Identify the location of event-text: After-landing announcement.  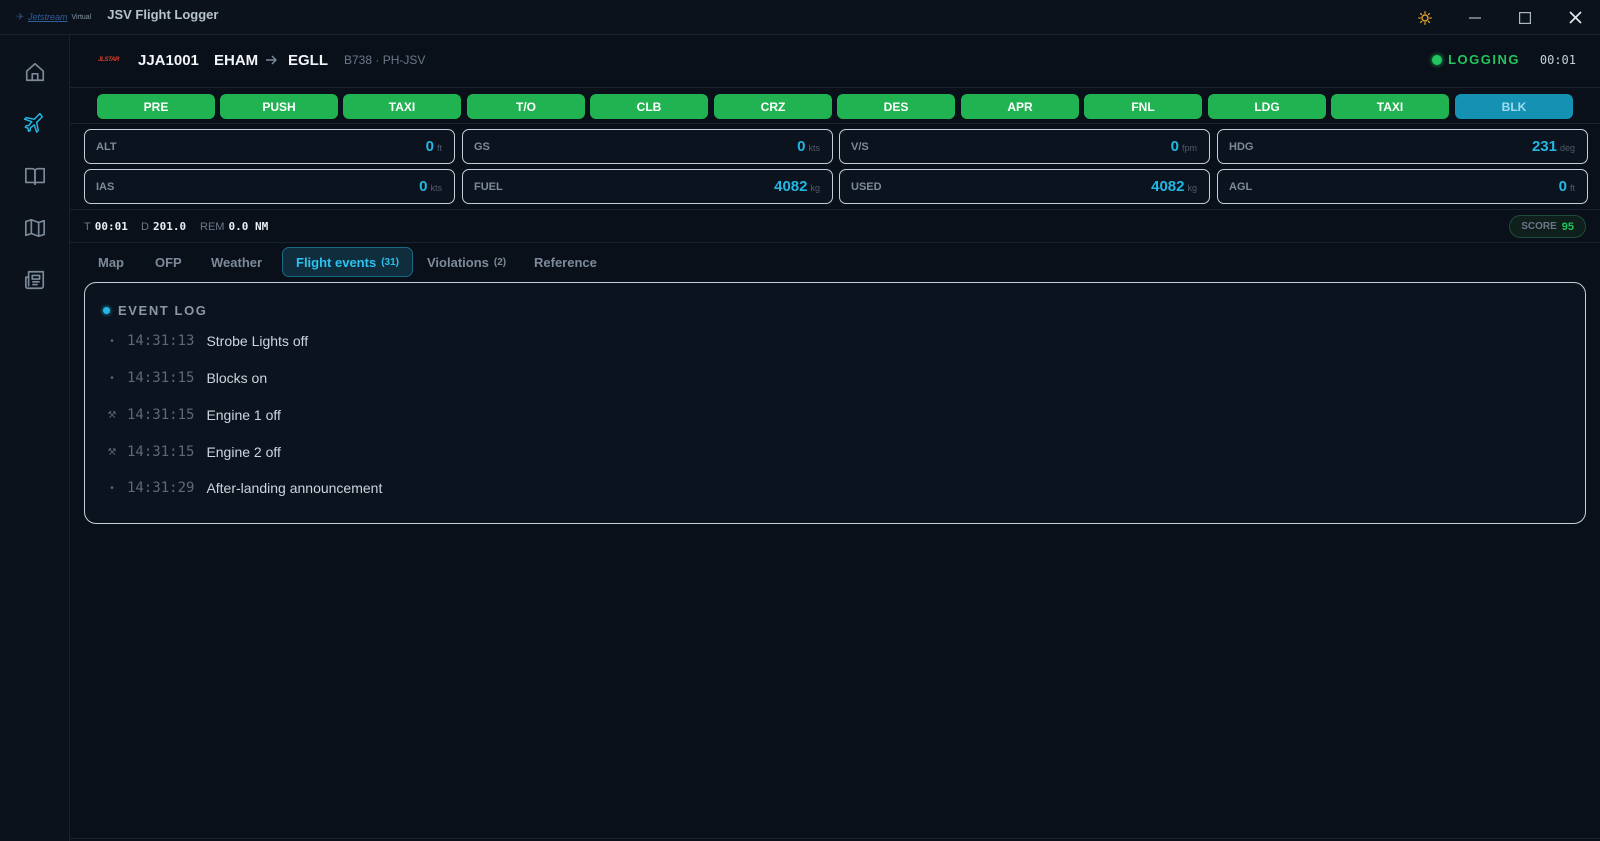
(294, 488).